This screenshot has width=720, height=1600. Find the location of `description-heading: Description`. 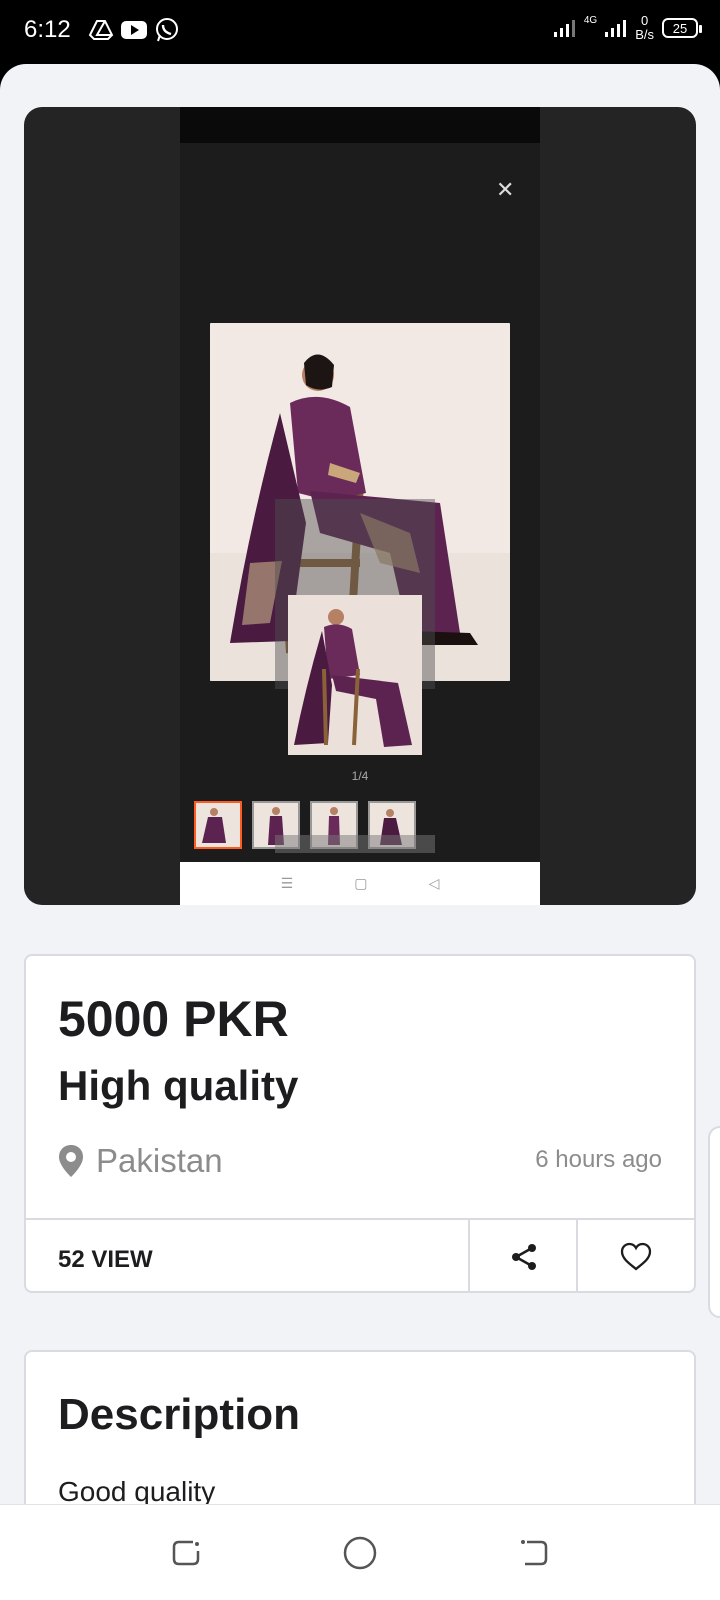

description-heading: Description is located at coordinates (179, 1414).